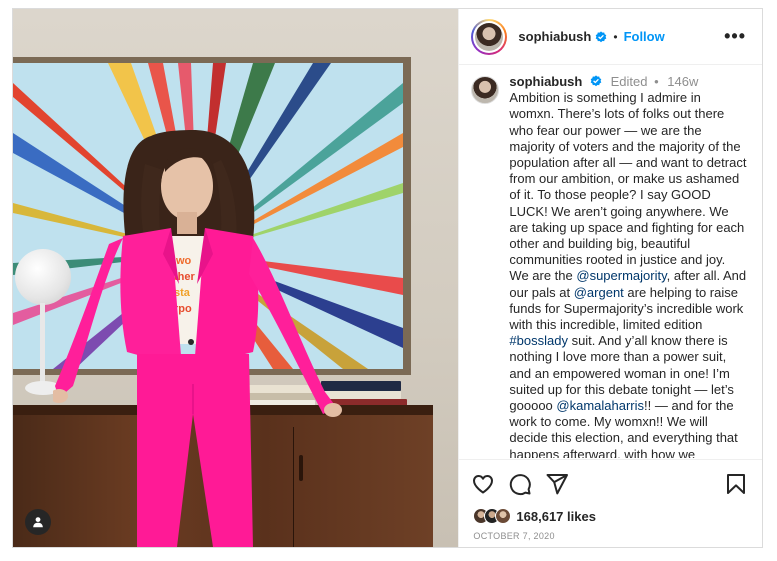  Describe the element at coordinates (520, 484) in the screenshot. I see `comment-icon` at that location.